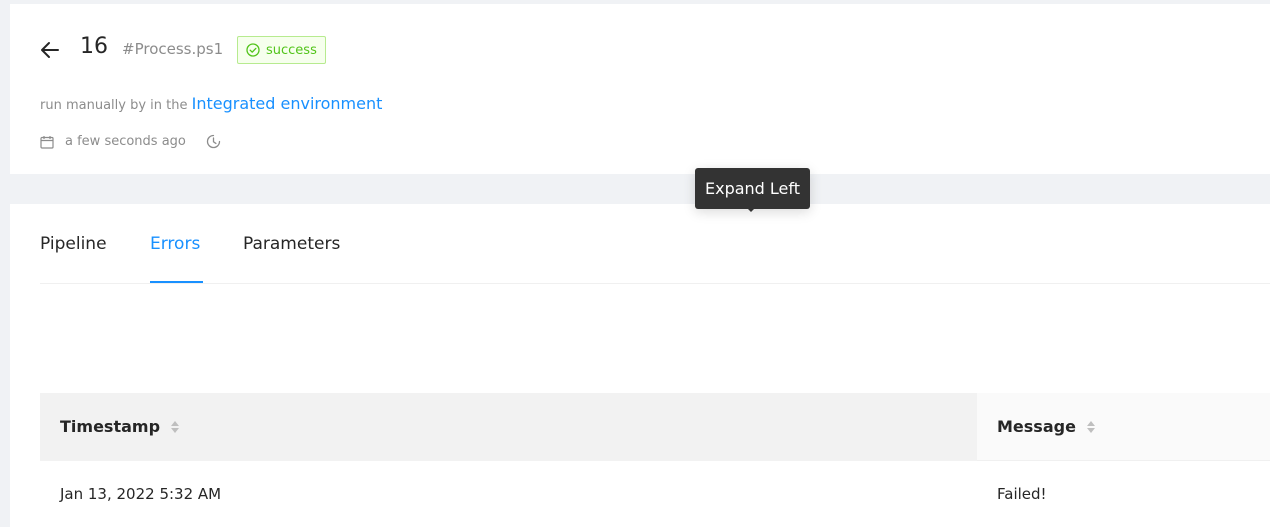 The width and height of the screenshot is (1270, 527). Describe the element at coordinates (213, 141) in the screenshot. I see `clock-icon` at that location.